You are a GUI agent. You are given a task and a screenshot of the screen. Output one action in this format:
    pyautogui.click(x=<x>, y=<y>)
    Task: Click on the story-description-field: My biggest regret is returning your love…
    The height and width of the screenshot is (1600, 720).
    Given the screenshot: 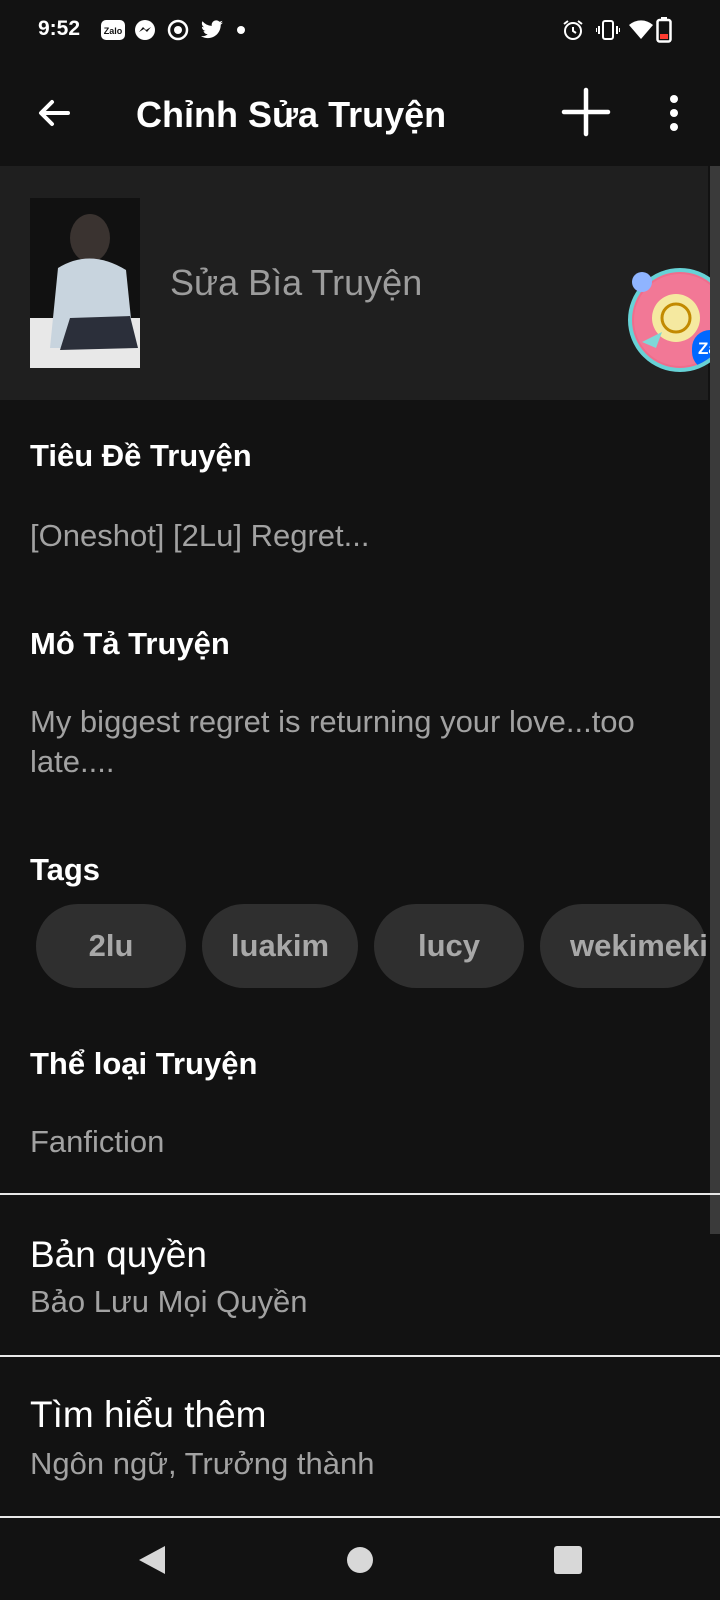 What is the action you would take?
    pyautogui.click(x=365, y=742)
    